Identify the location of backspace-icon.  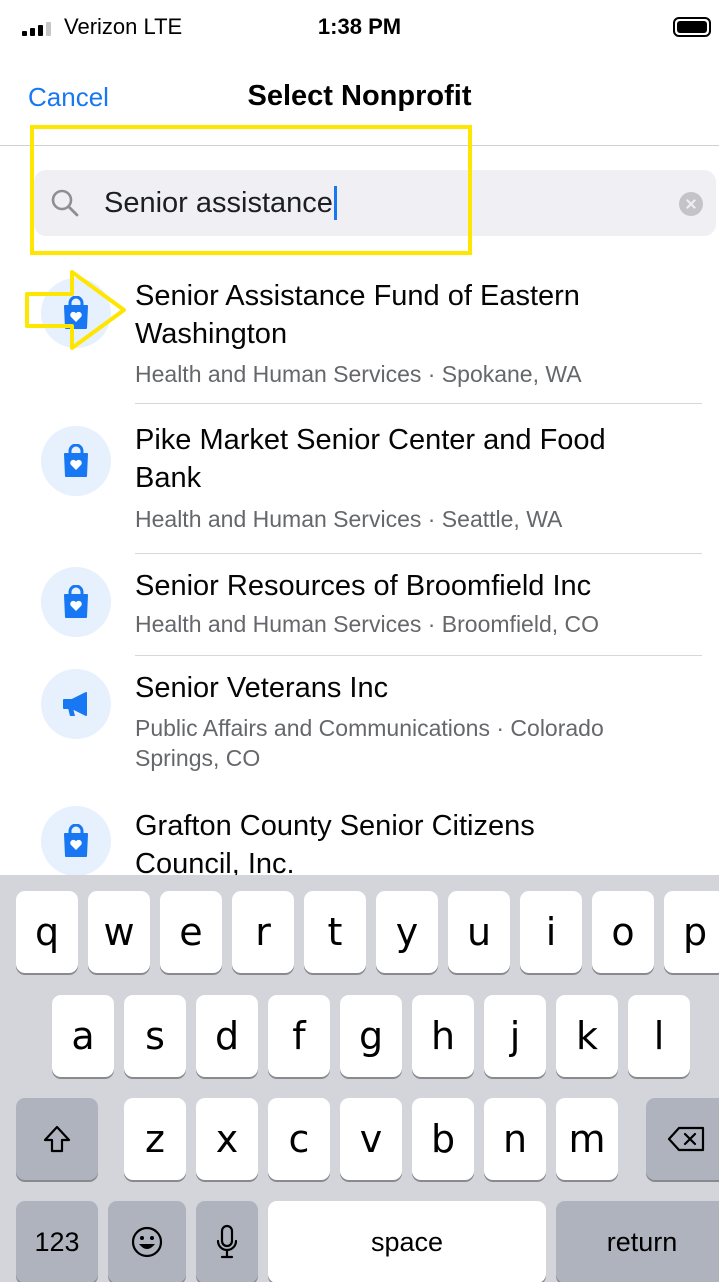
(686, 1139).